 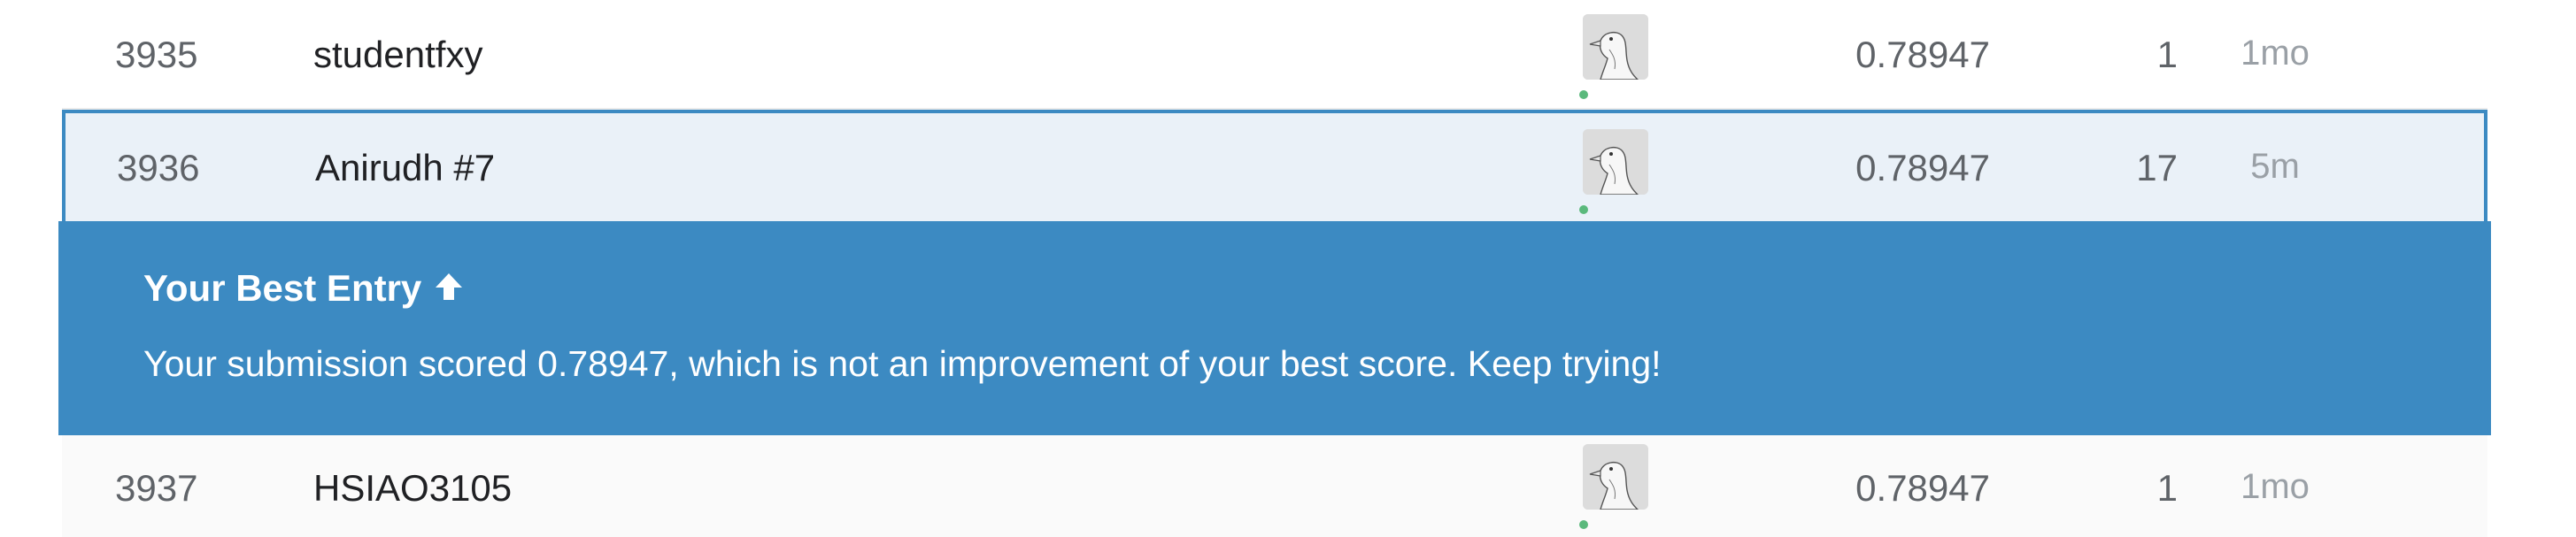 I want to click on entries-cell: 17, so click(x=2157, y=167).